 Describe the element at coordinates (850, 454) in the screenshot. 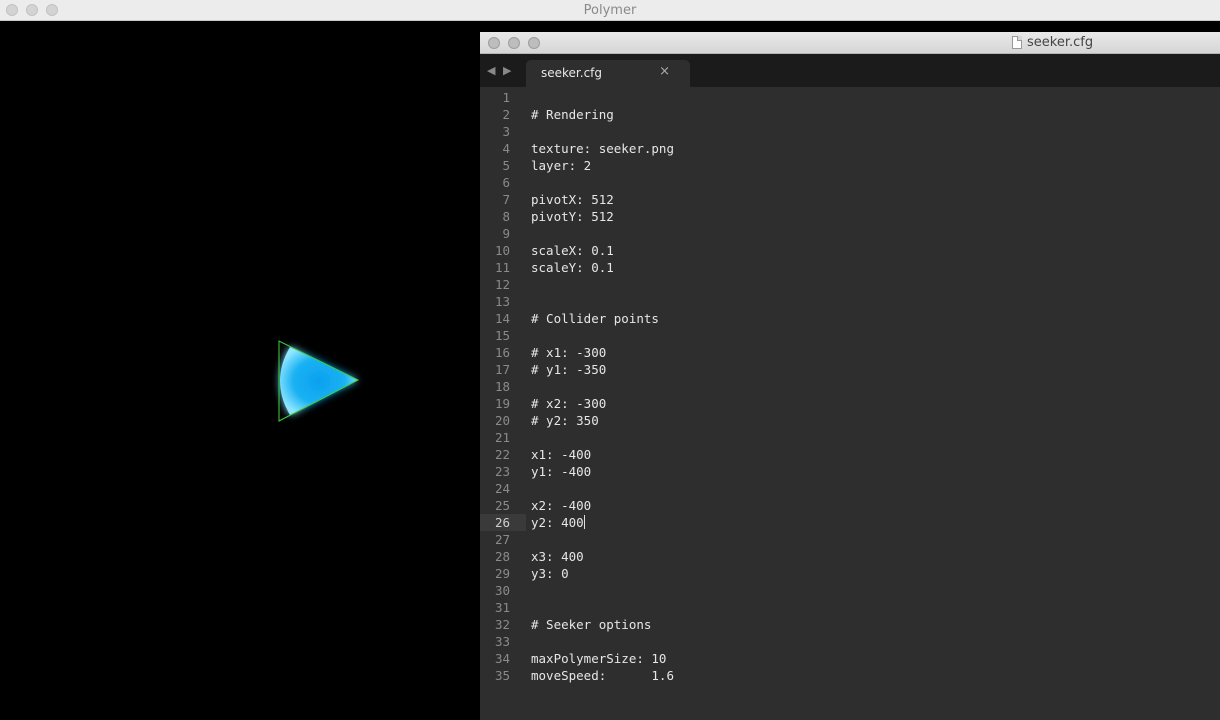

I see `code-line: 22 x1: -400` at that location.